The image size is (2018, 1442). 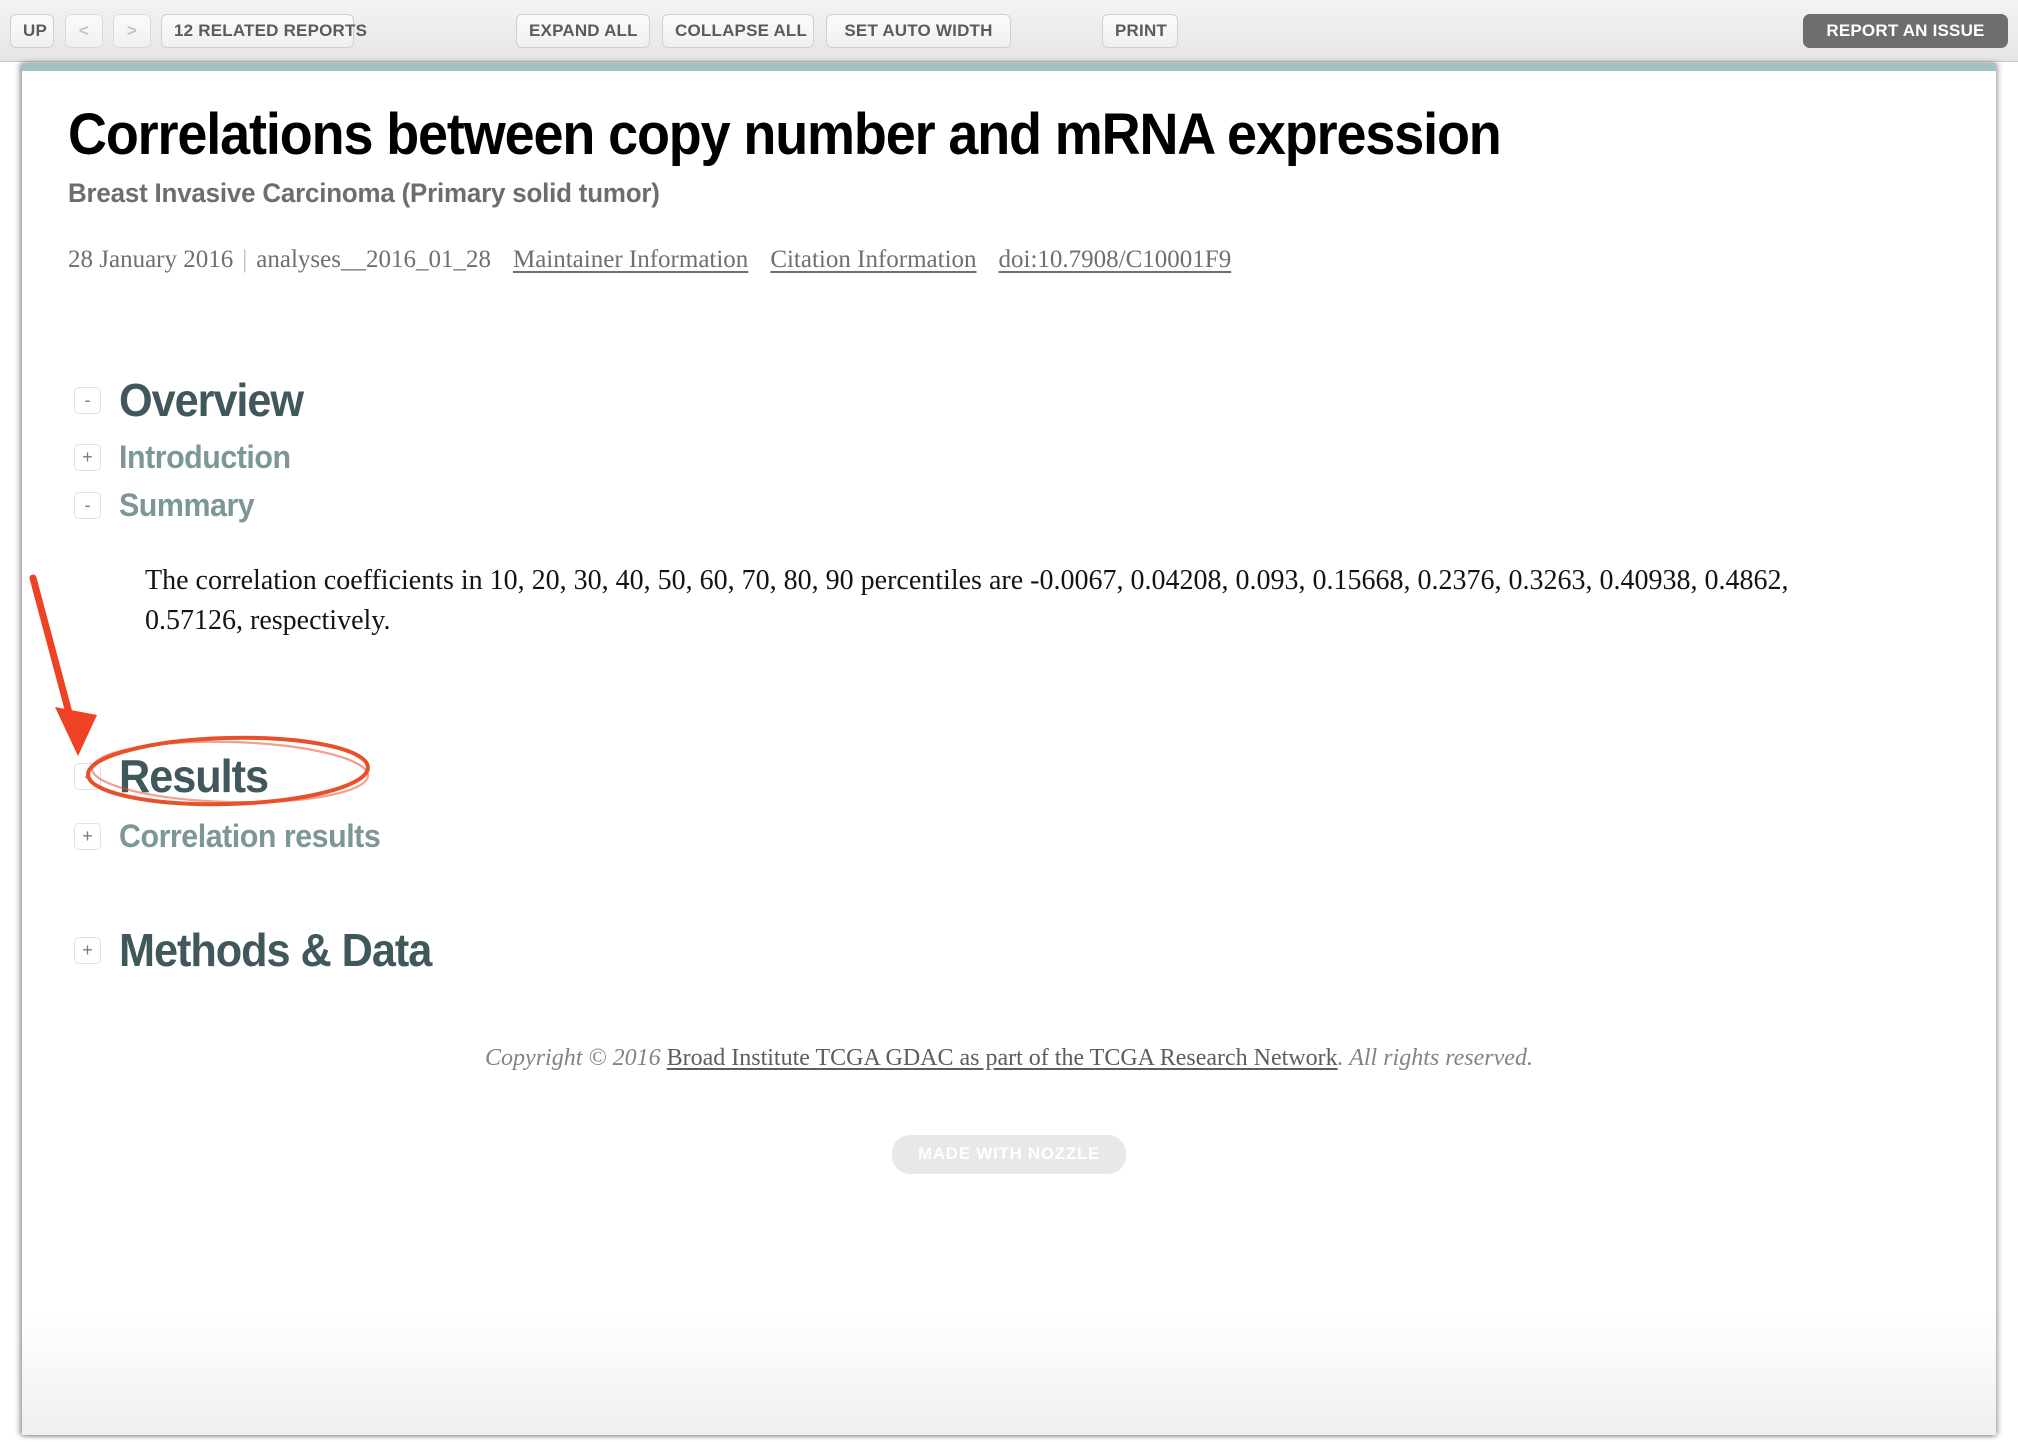 I want to click on copyright-suffix: . All rights reserved., so click(x=1435, y=1058).